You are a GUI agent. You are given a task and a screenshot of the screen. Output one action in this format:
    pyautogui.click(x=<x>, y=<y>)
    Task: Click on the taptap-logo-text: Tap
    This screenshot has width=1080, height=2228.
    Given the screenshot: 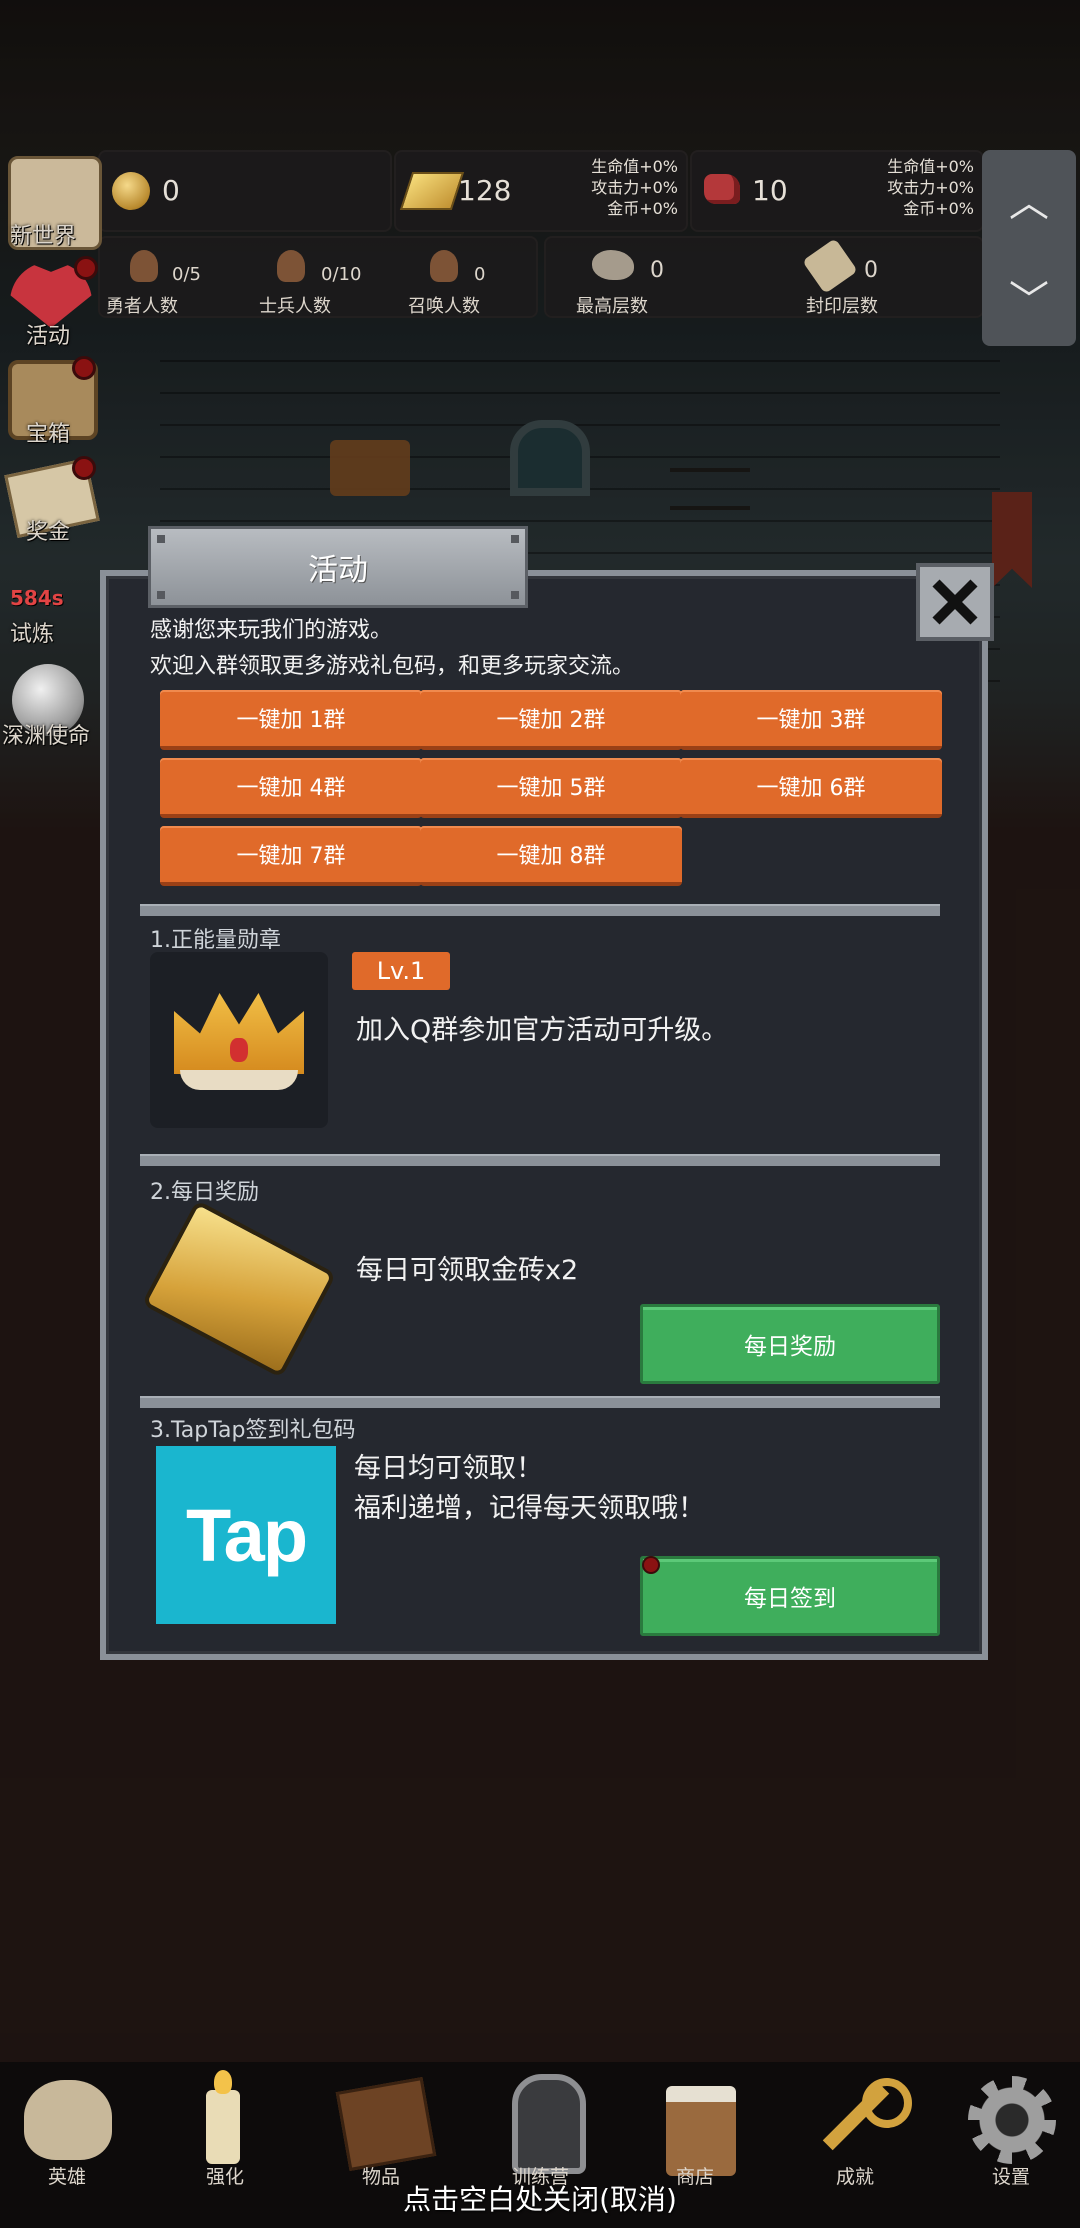 What is the action you would take?
    pyautogui.click(x=246, y=1535)
    